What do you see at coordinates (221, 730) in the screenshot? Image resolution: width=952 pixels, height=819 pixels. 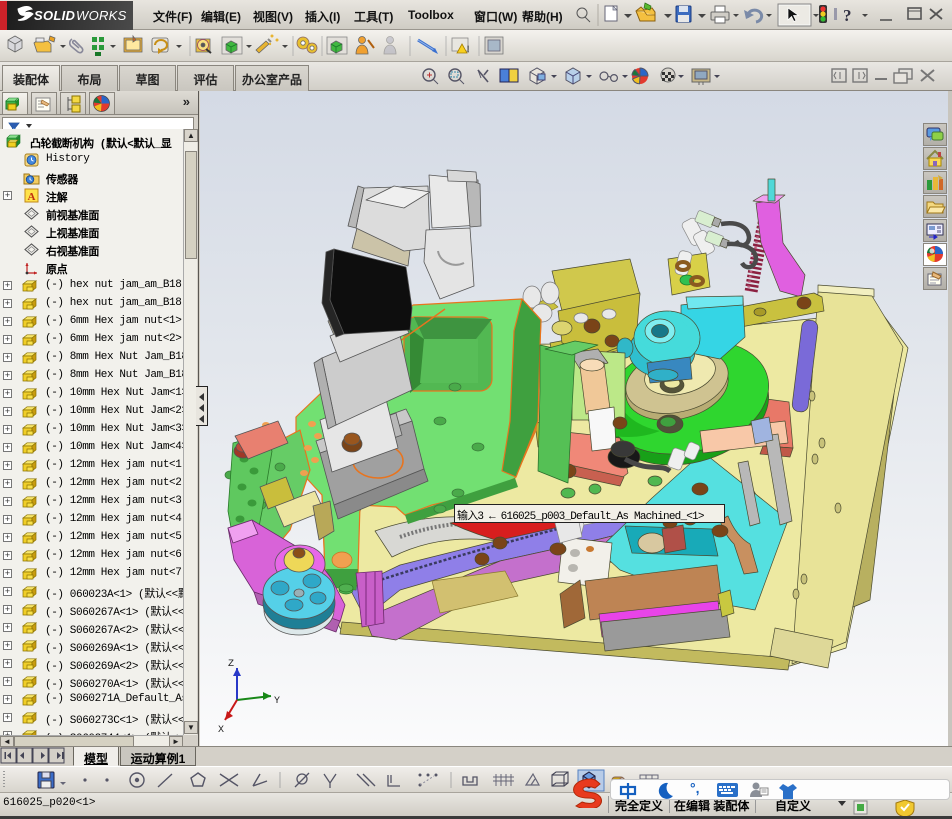 I see `svg-text: X` at bounding box center [221, 730].